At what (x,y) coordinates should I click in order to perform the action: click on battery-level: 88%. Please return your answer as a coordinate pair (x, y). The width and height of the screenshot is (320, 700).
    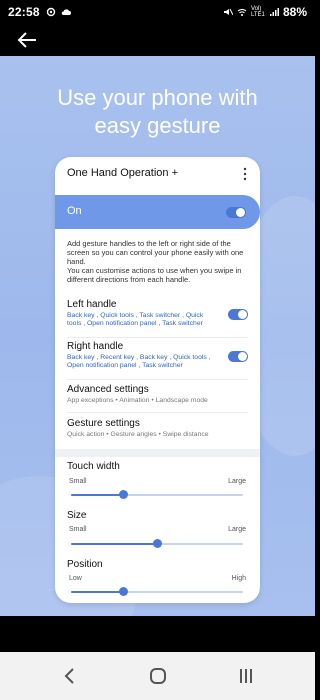
    Looking at the image, I should click on (294, 12).